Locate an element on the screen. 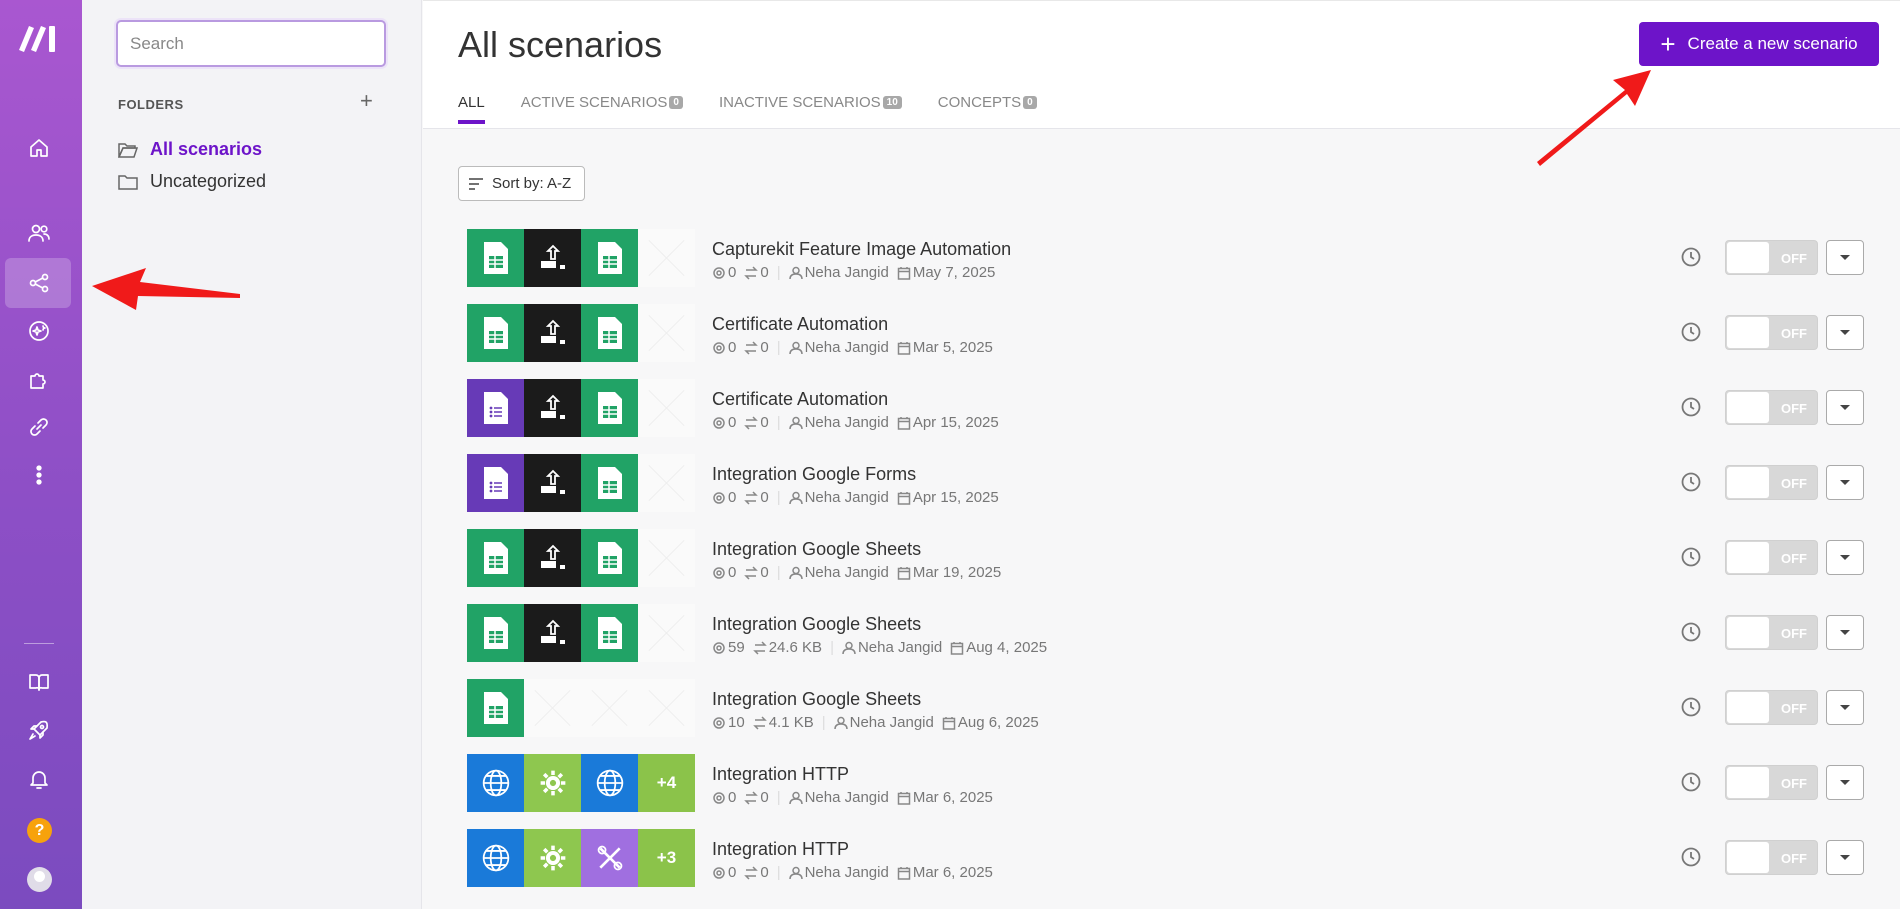 The width and height of the screenshot is (1900, 909). dark-module-icon is located at coordinates (552, 483).